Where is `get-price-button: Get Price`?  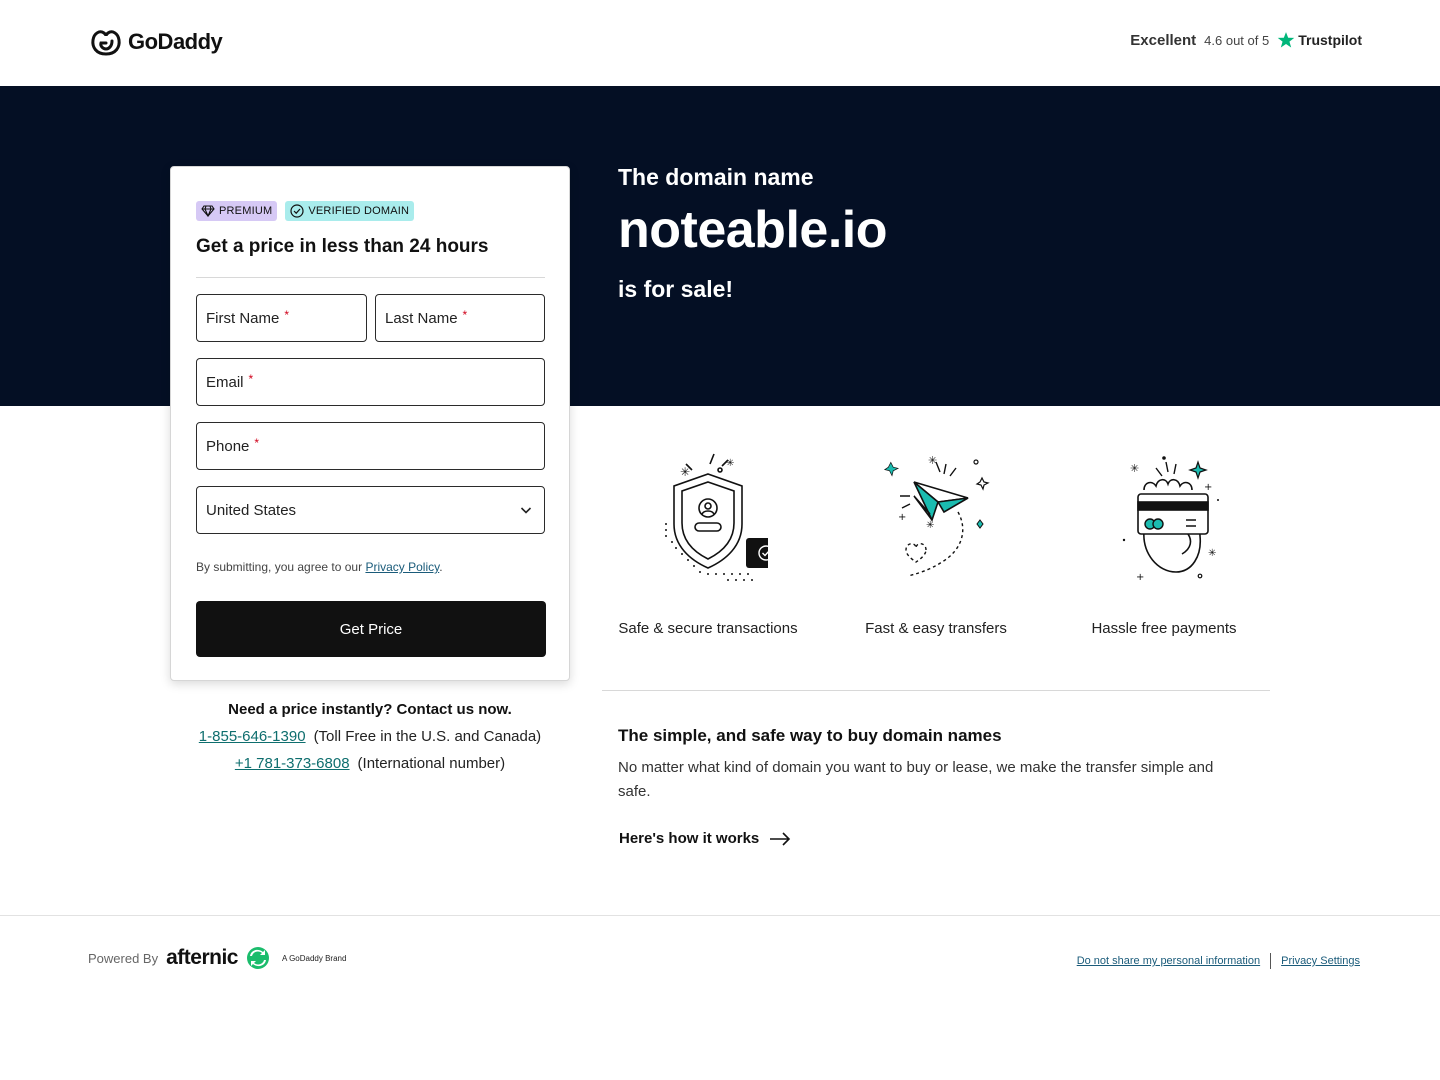
get-price-button: Get Price is located at coordinates (371, 629).